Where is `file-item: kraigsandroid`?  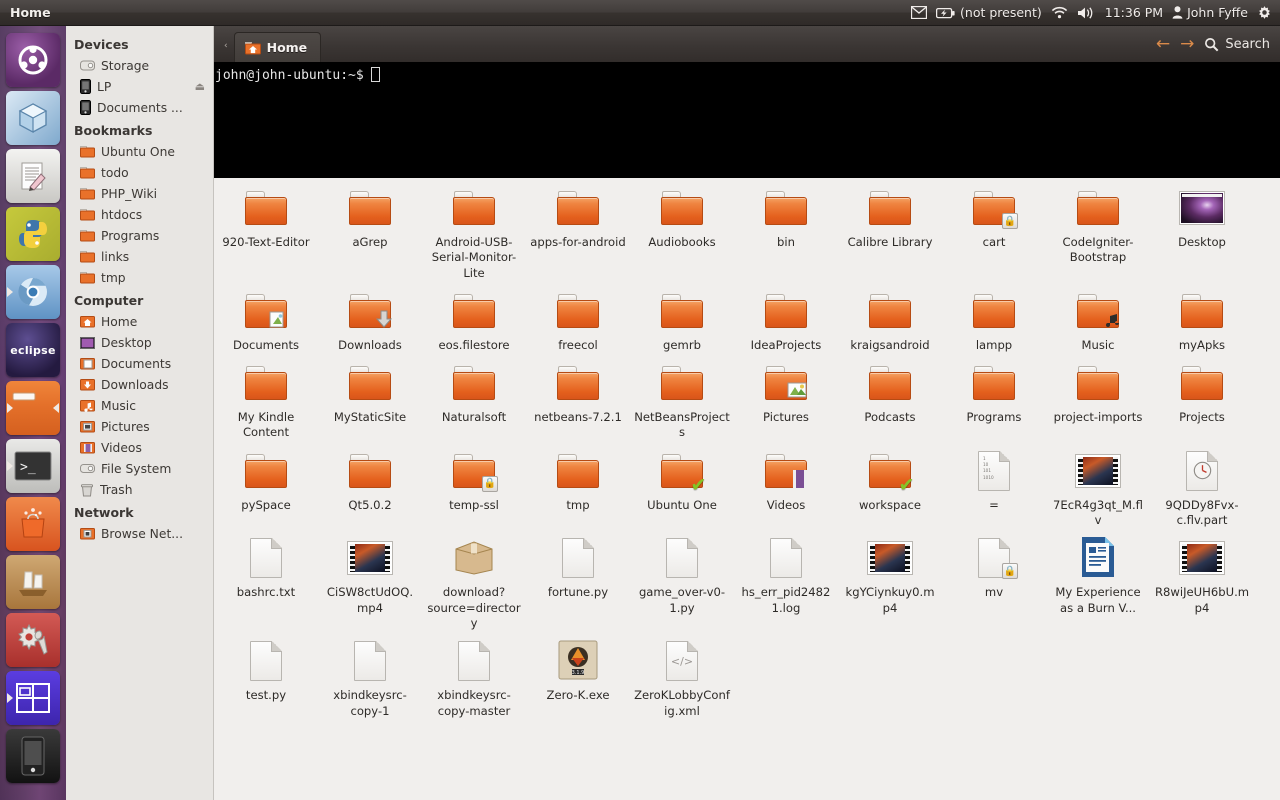 file-item: kraigsandroid is located at coordinates (890, 317).